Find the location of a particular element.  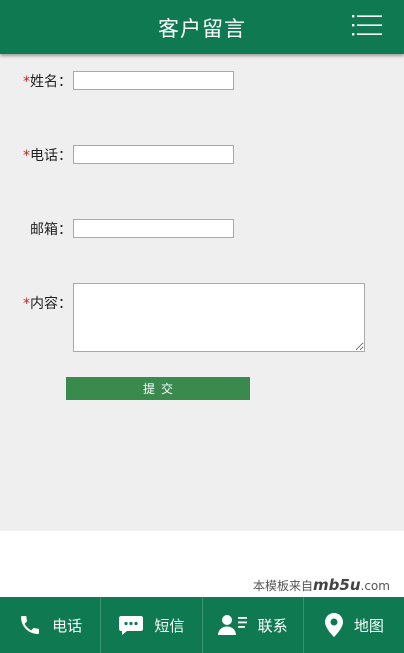

message-label-text: 内容： is located at coordinates (51, 304).